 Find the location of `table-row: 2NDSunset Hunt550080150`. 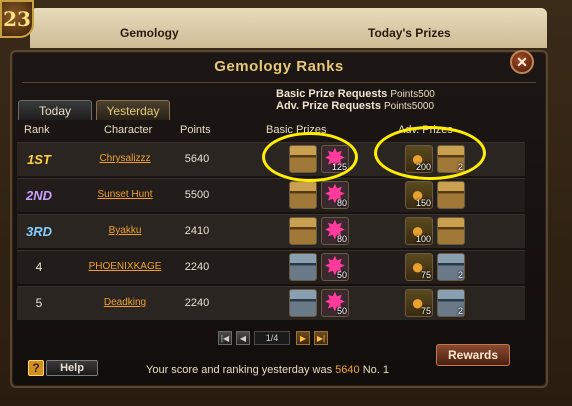

table-row: 2NDSunset Hunt550080150 is located at coordinates (271, 195).